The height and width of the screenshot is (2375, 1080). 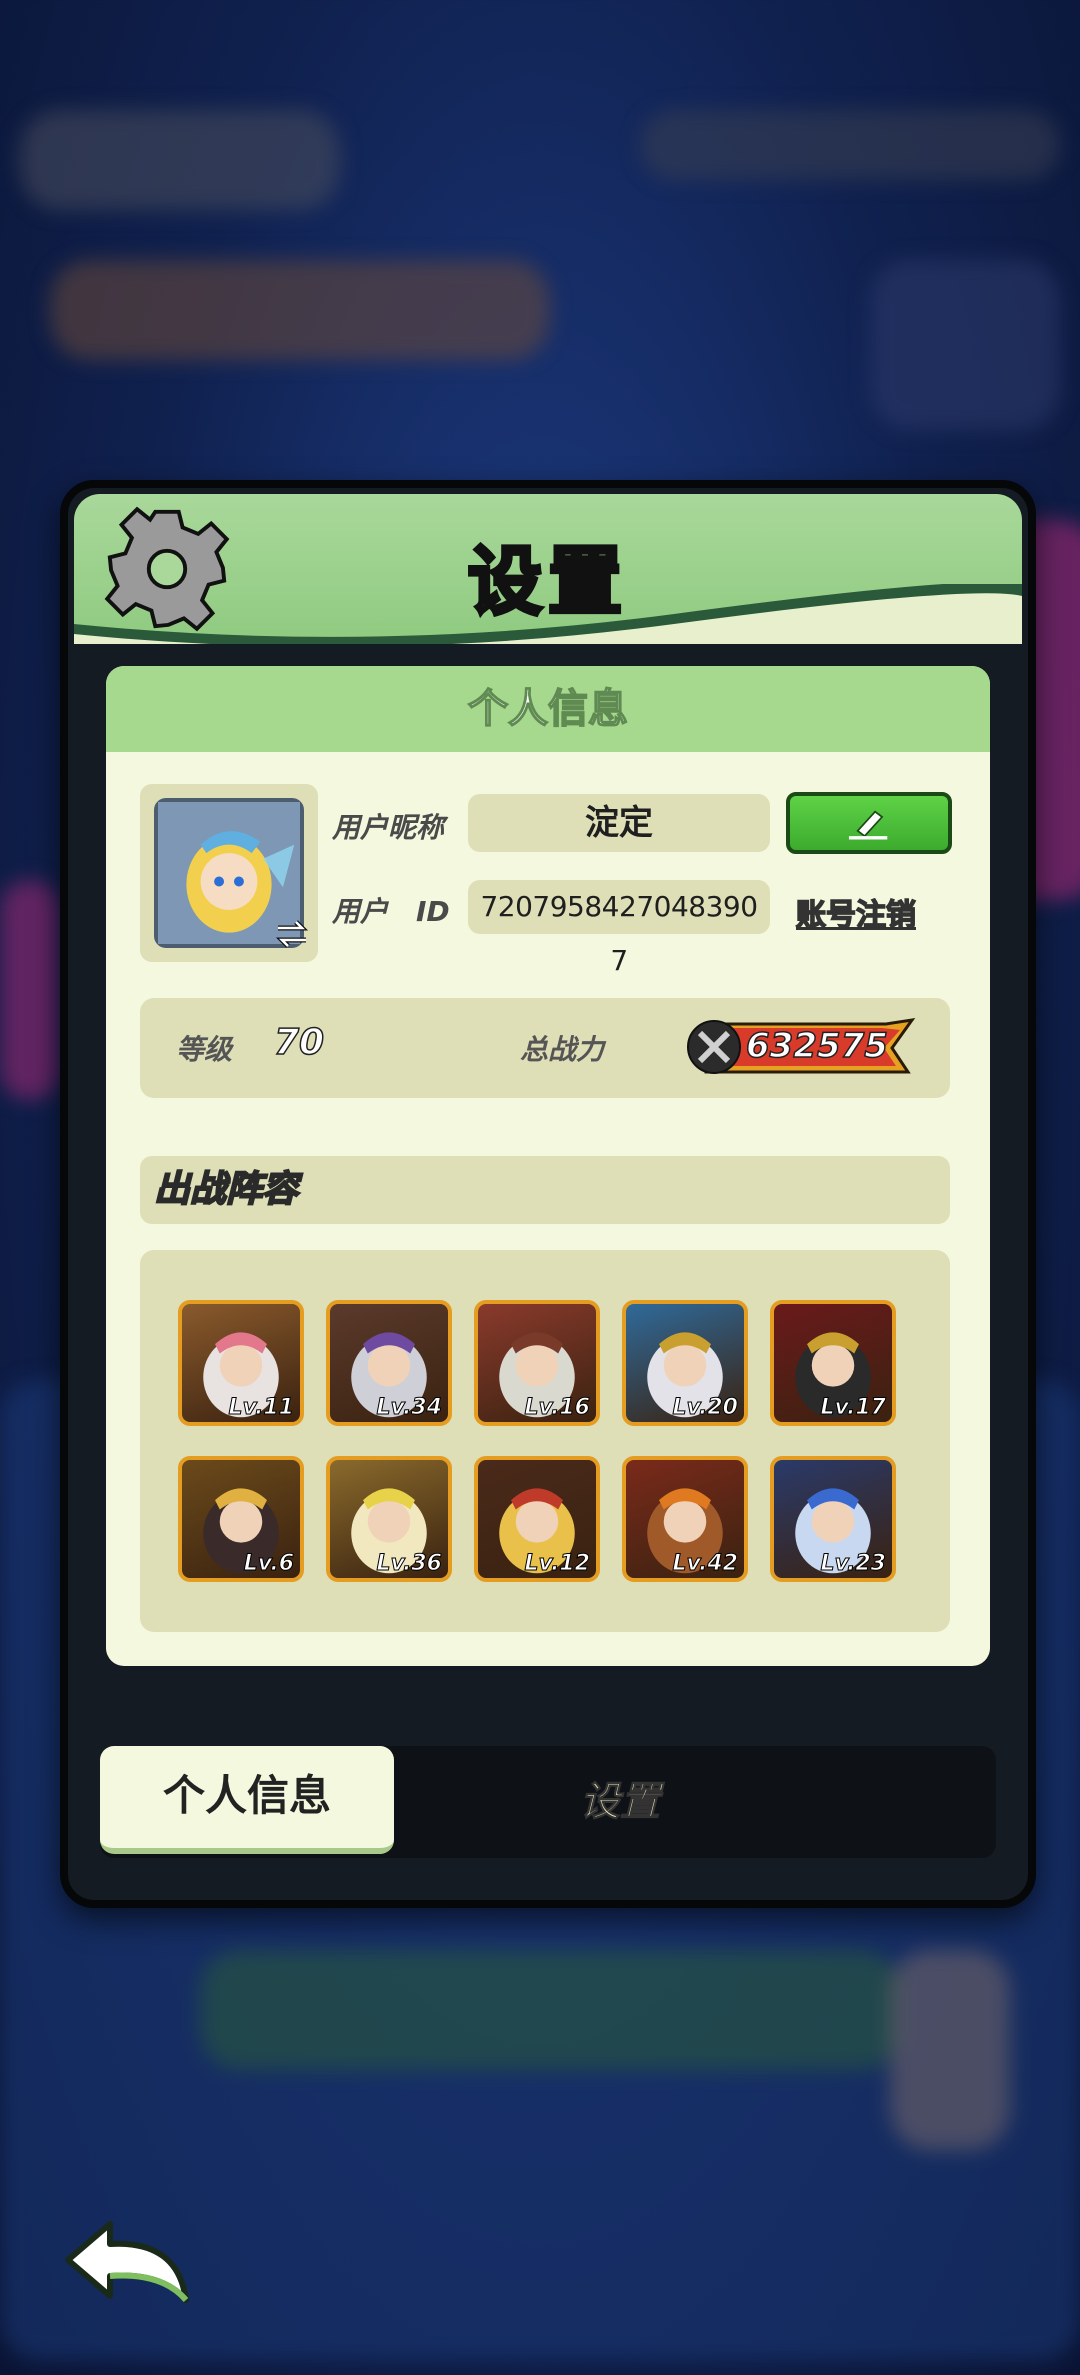 I want to click on power-badge: 632575, so click(x=801, y=1047).